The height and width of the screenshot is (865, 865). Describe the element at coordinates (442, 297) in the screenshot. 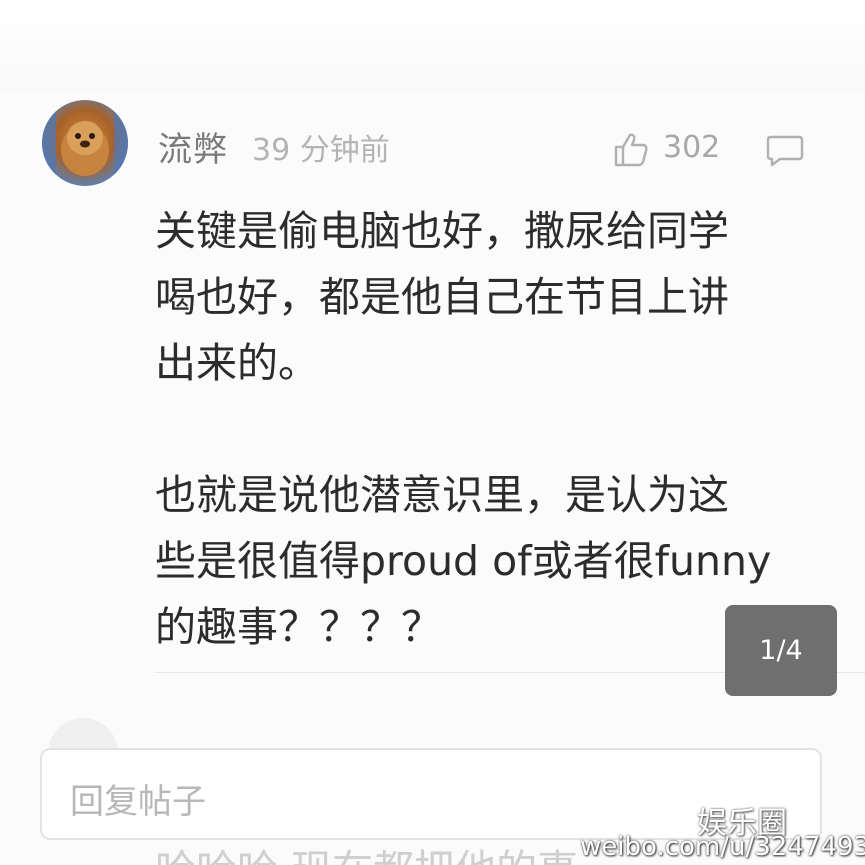

I see `comment-paragraph: 关键是偷电脑也好，撒尿给同学 喝也好，都是他自己在节目上讲 出来的。` at that location.